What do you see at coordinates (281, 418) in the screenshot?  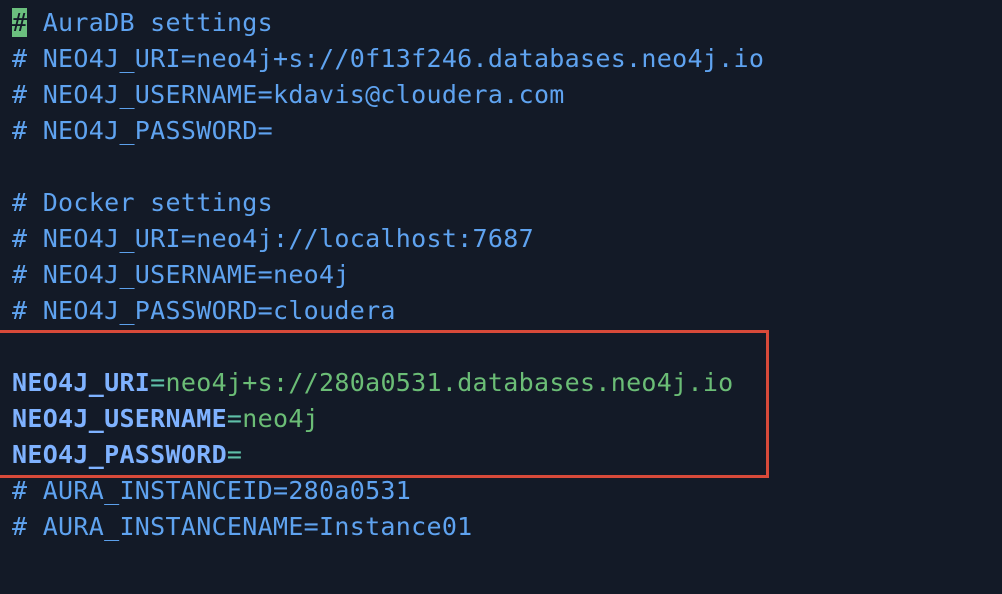 I see `active-username-value: neo4j` at bounding box center [281, 418].